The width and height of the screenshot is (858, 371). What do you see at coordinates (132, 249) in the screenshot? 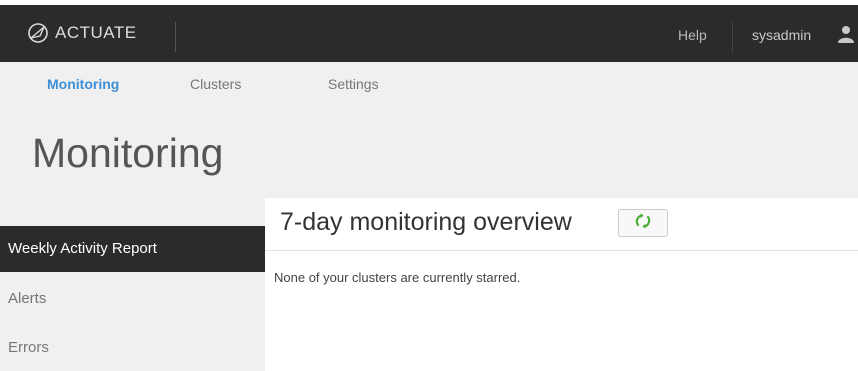
I see `sidebar-item-weekly-activity-report: Weekly Activity Report` at bounding box center [132, 249].